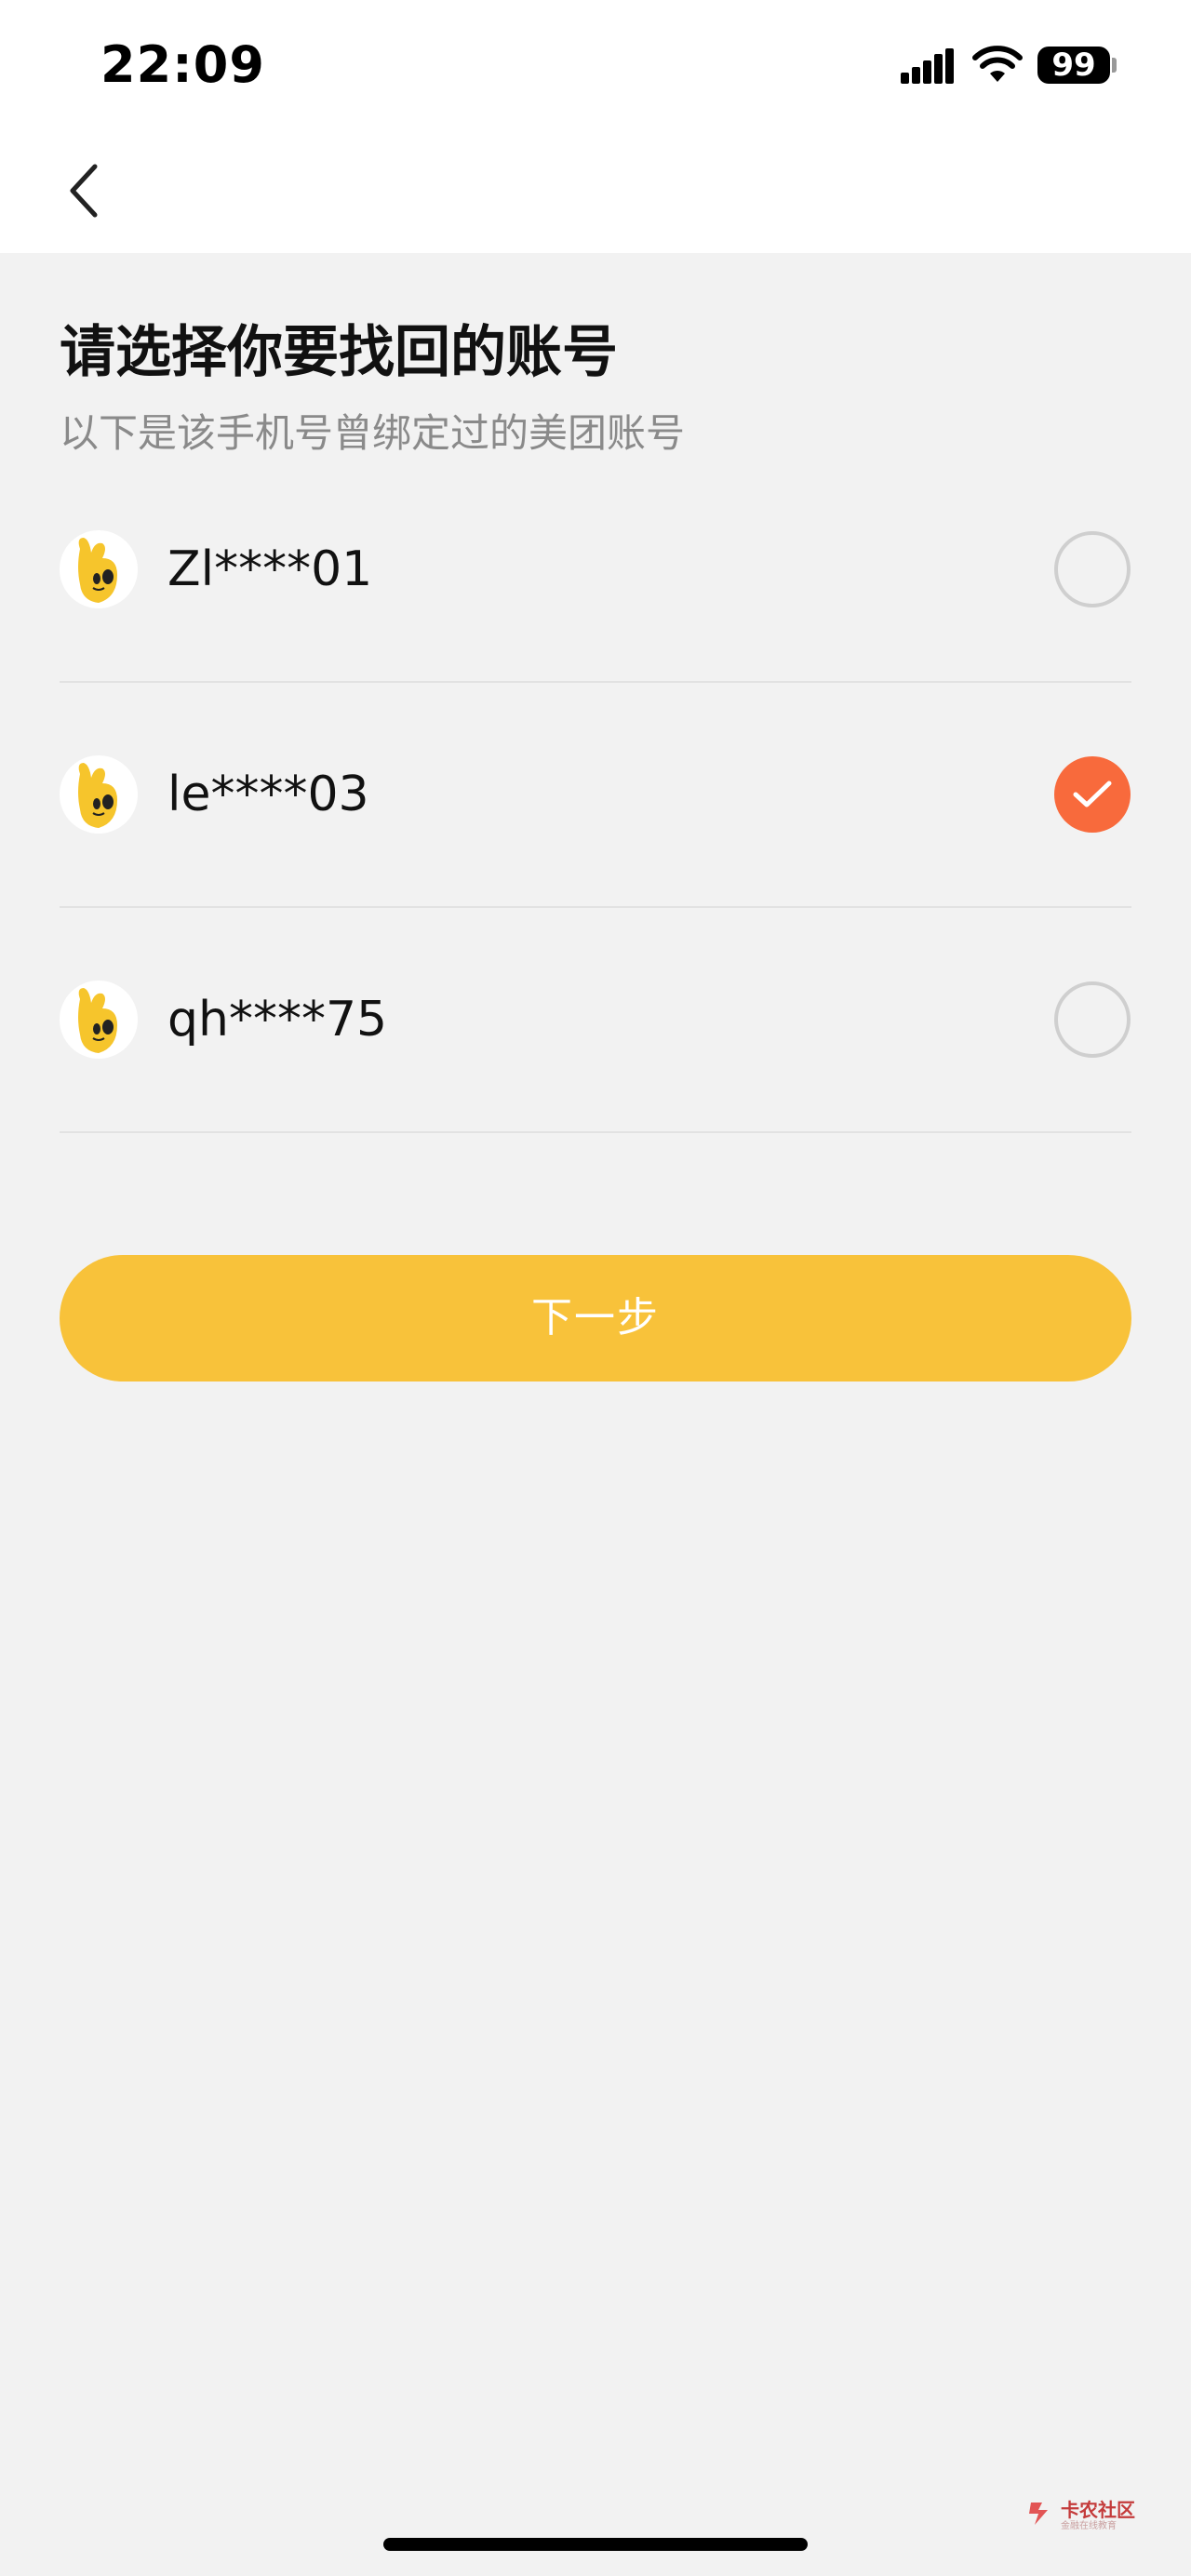  Describe the element at coordinates (1089, 2526) in the screenshot. I see `watermark-subtext: 金融在线教育` at that location.